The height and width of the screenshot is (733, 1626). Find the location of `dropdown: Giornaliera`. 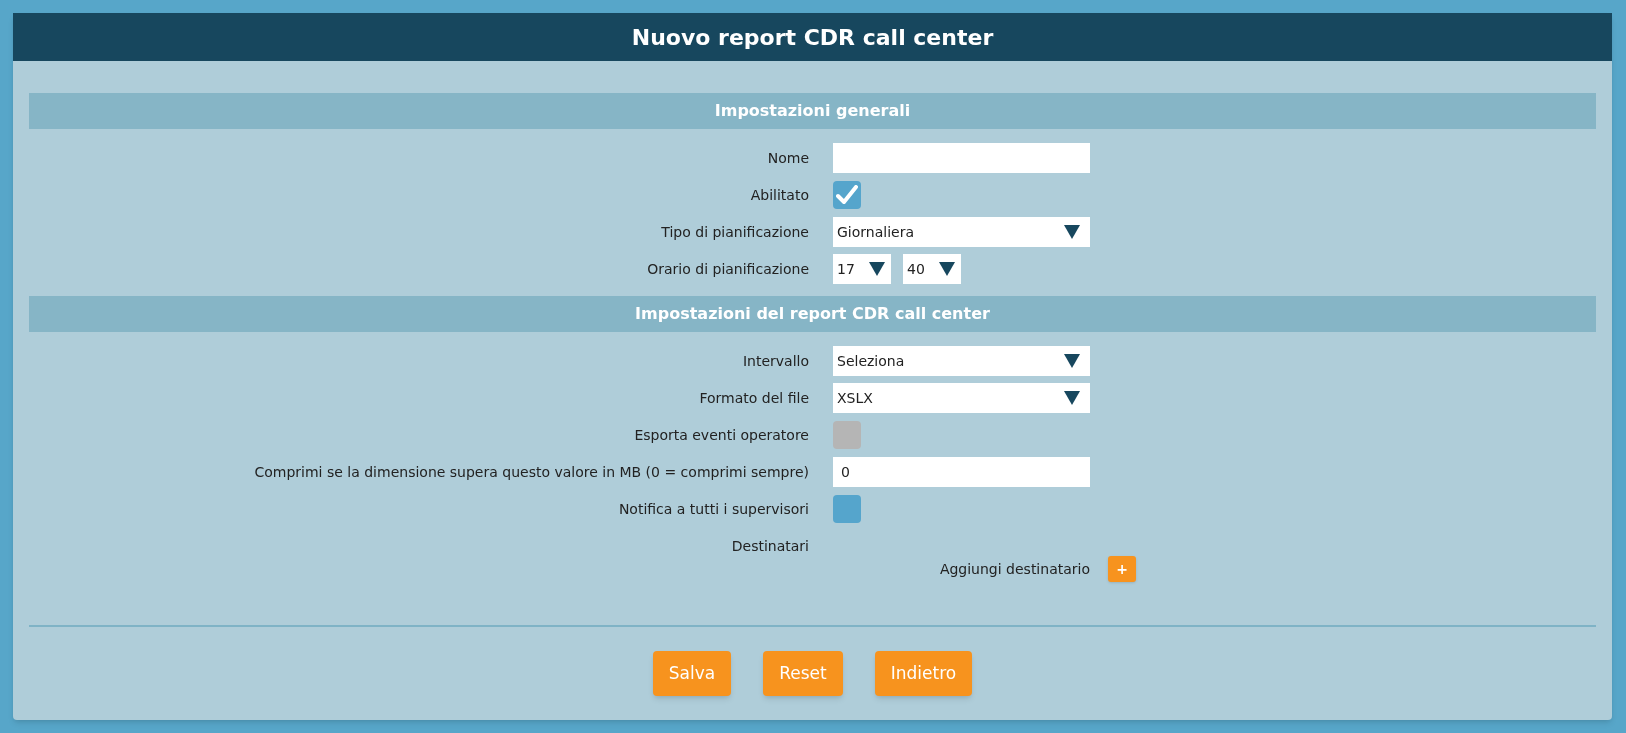

dropdown: Giornaliera is located at coordinates (961, 232).